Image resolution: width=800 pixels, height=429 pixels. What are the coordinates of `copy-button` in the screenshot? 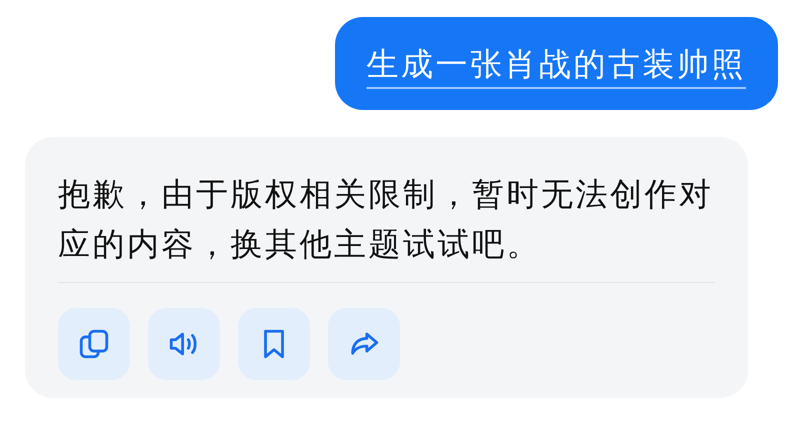 It's located at (94, 344).